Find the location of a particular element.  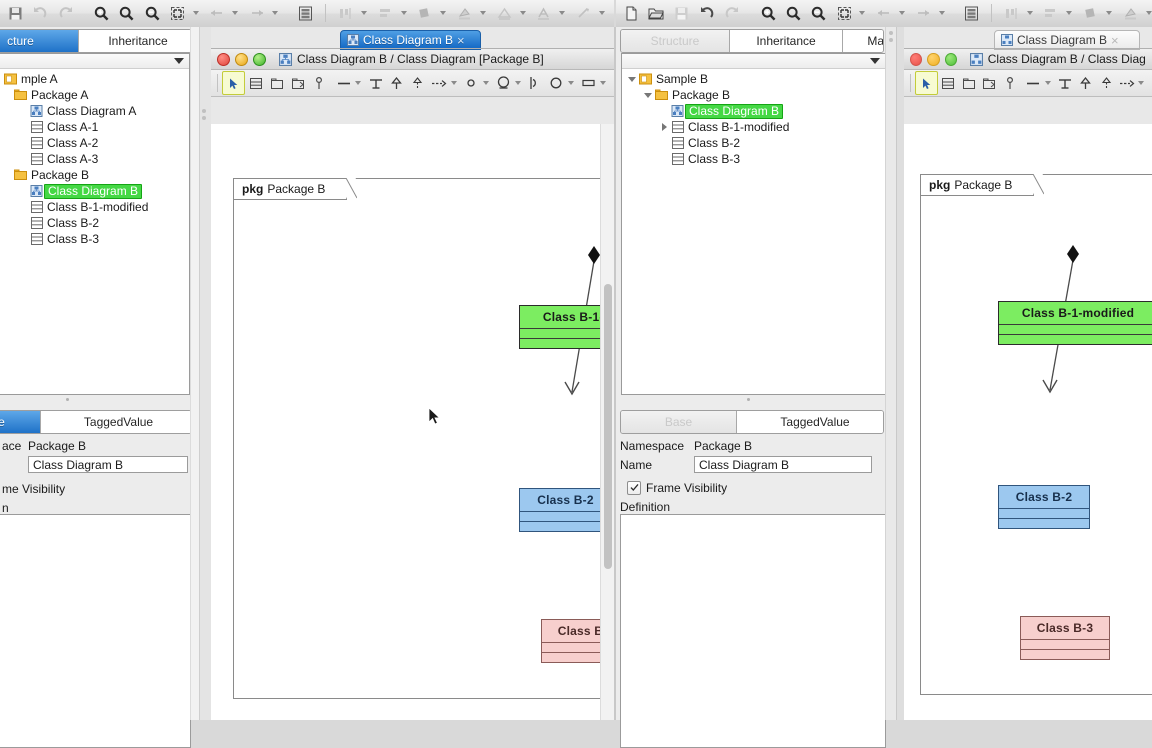

tree-row: Class A-2 is located at coordinates (94, 143).